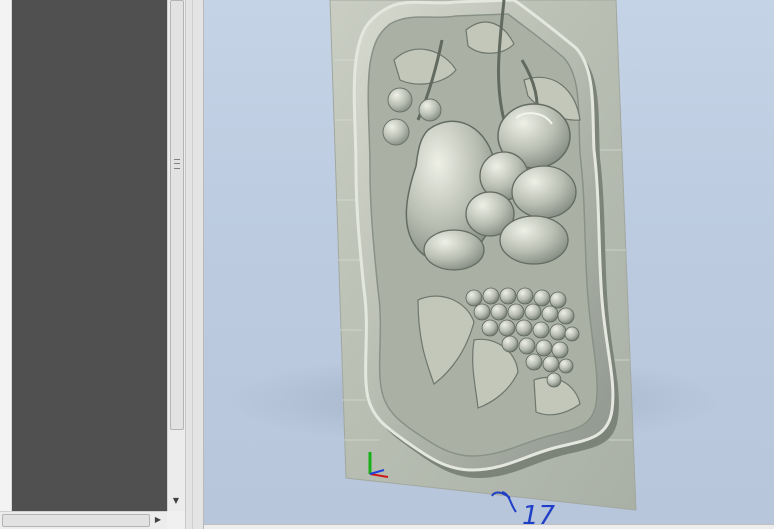  Describe the element at coordinates (76, 520) in the screenshot. I see `horizontal-scroll-thumb` at that location.